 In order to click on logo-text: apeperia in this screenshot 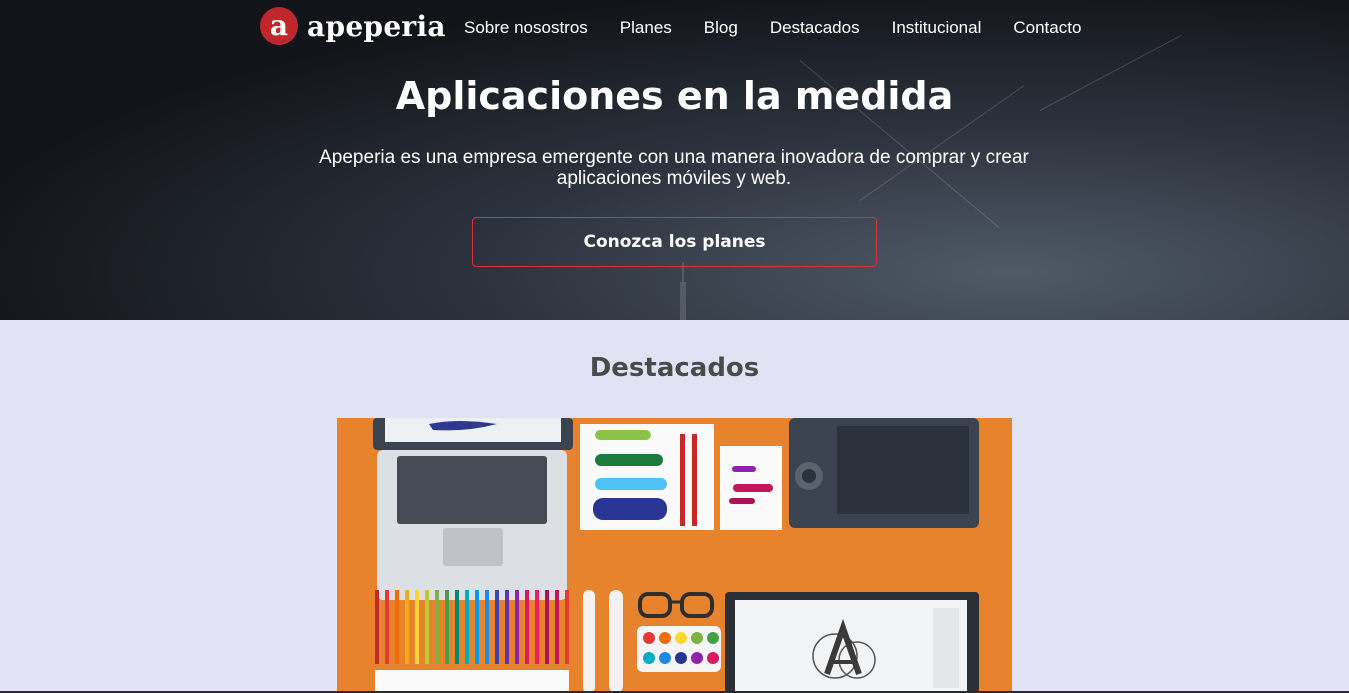, I will do `click(376, 26)`.